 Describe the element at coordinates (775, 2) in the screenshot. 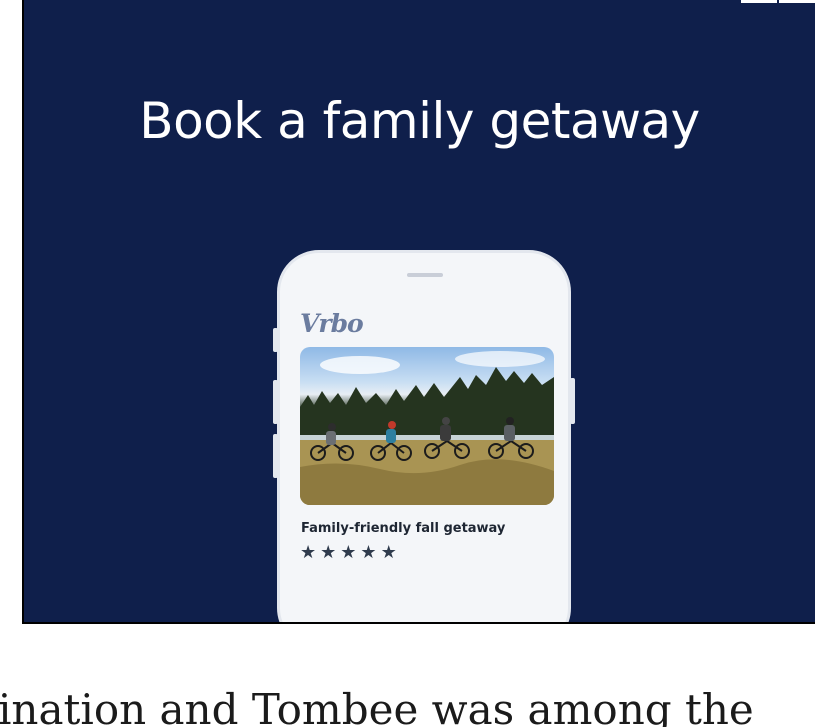

I see `ad-corner-icon` at that location.